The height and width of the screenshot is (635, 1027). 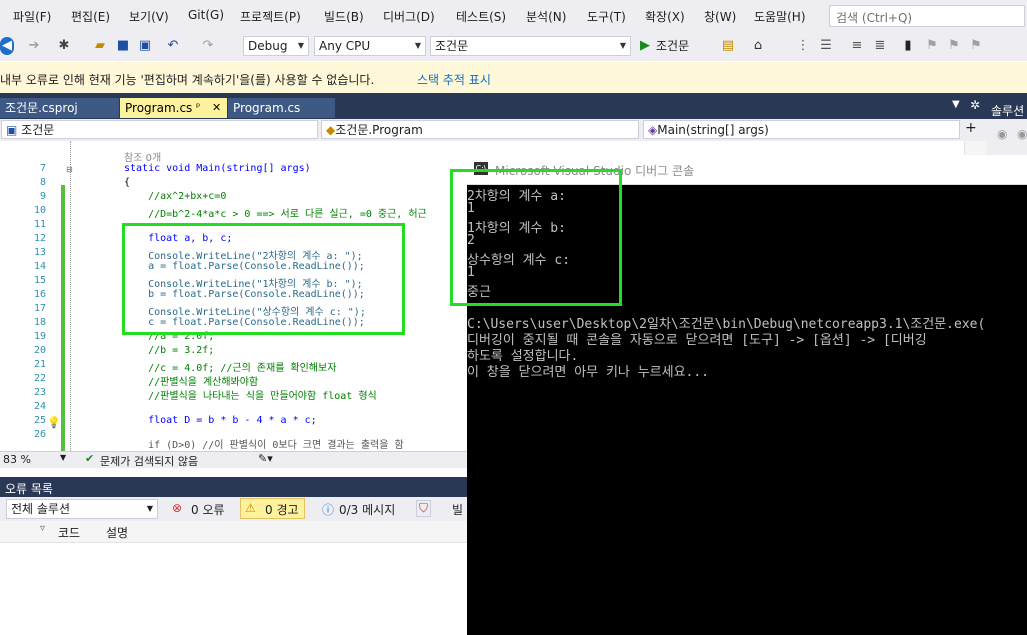 What do you see at coordinates (59, 108) in the screenshot?
I see `tab-csproj: 조건문.csproj` at bounding box center [59, 108].